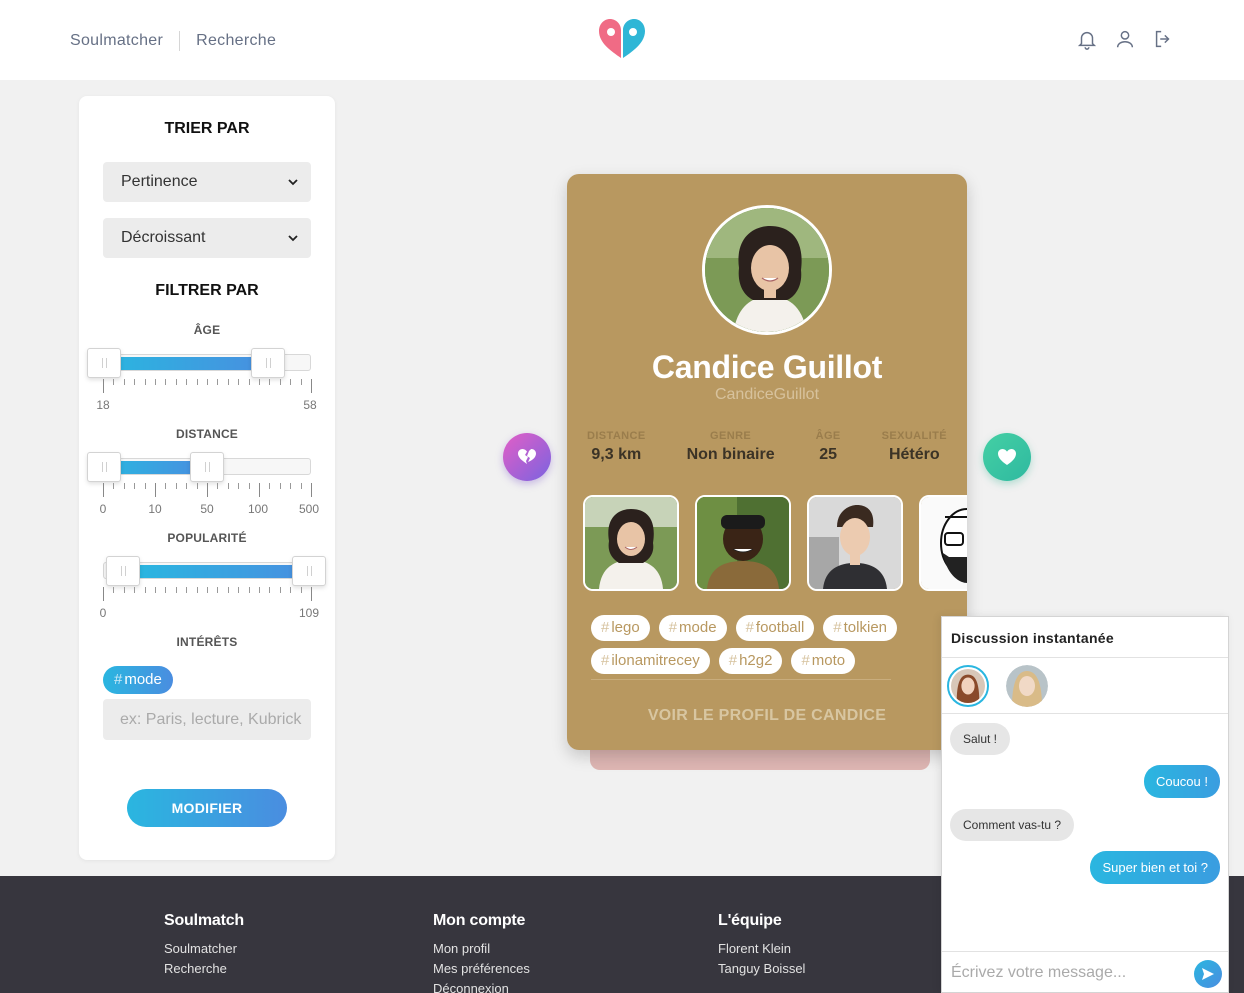 This screenshot has height=993, width=1244. I want to click on popularity-label: POPULARITÉ, so click(207, 538).